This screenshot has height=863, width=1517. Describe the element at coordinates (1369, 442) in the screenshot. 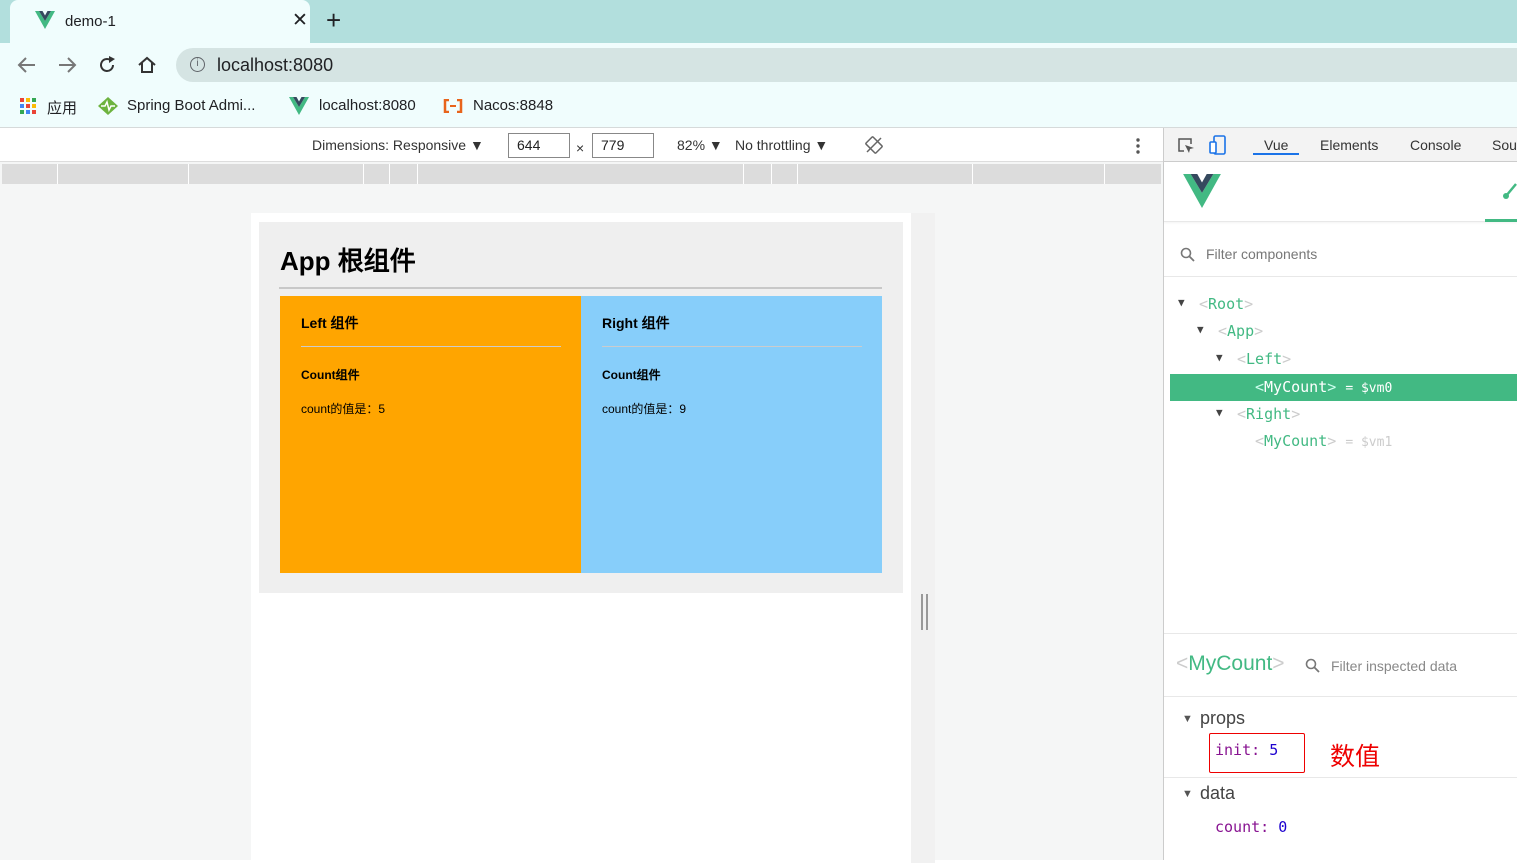

I see `vm-ref: = $vm1` at that location.